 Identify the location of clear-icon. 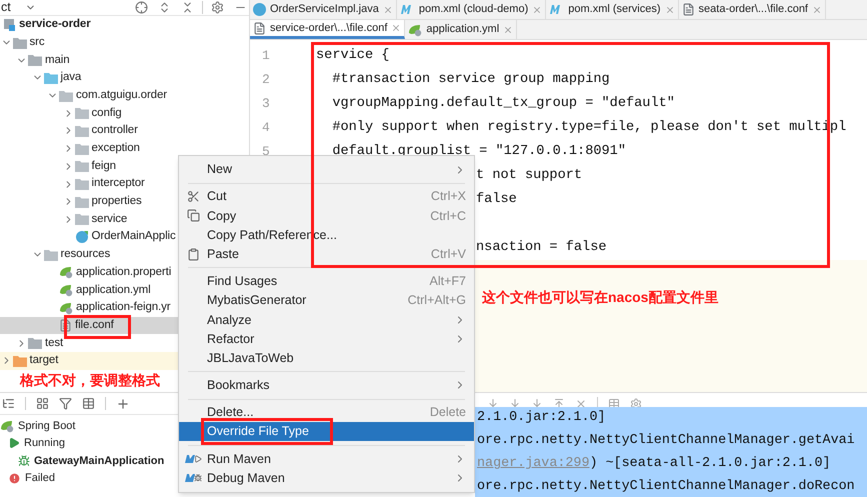
(581, 404).